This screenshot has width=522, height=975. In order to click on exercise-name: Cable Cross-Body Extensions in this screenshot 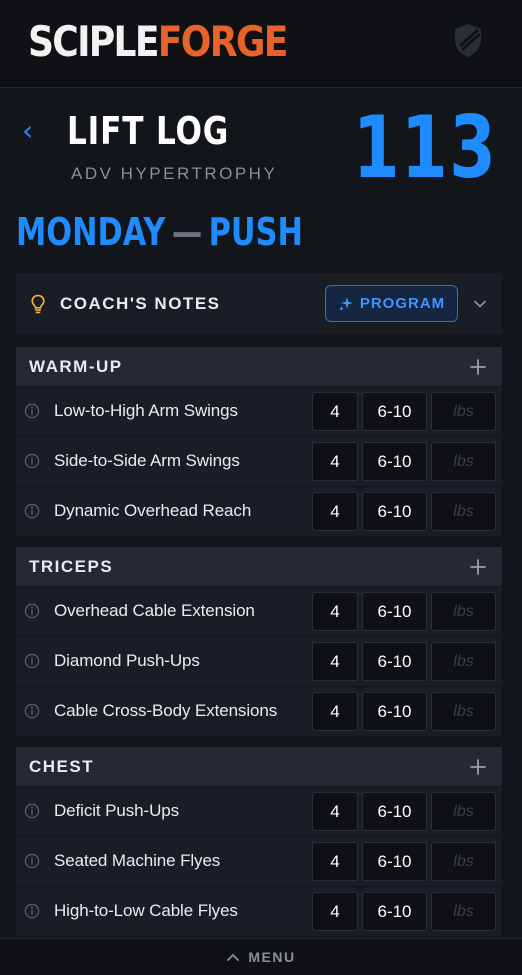, I will do `click(165, 711)`.